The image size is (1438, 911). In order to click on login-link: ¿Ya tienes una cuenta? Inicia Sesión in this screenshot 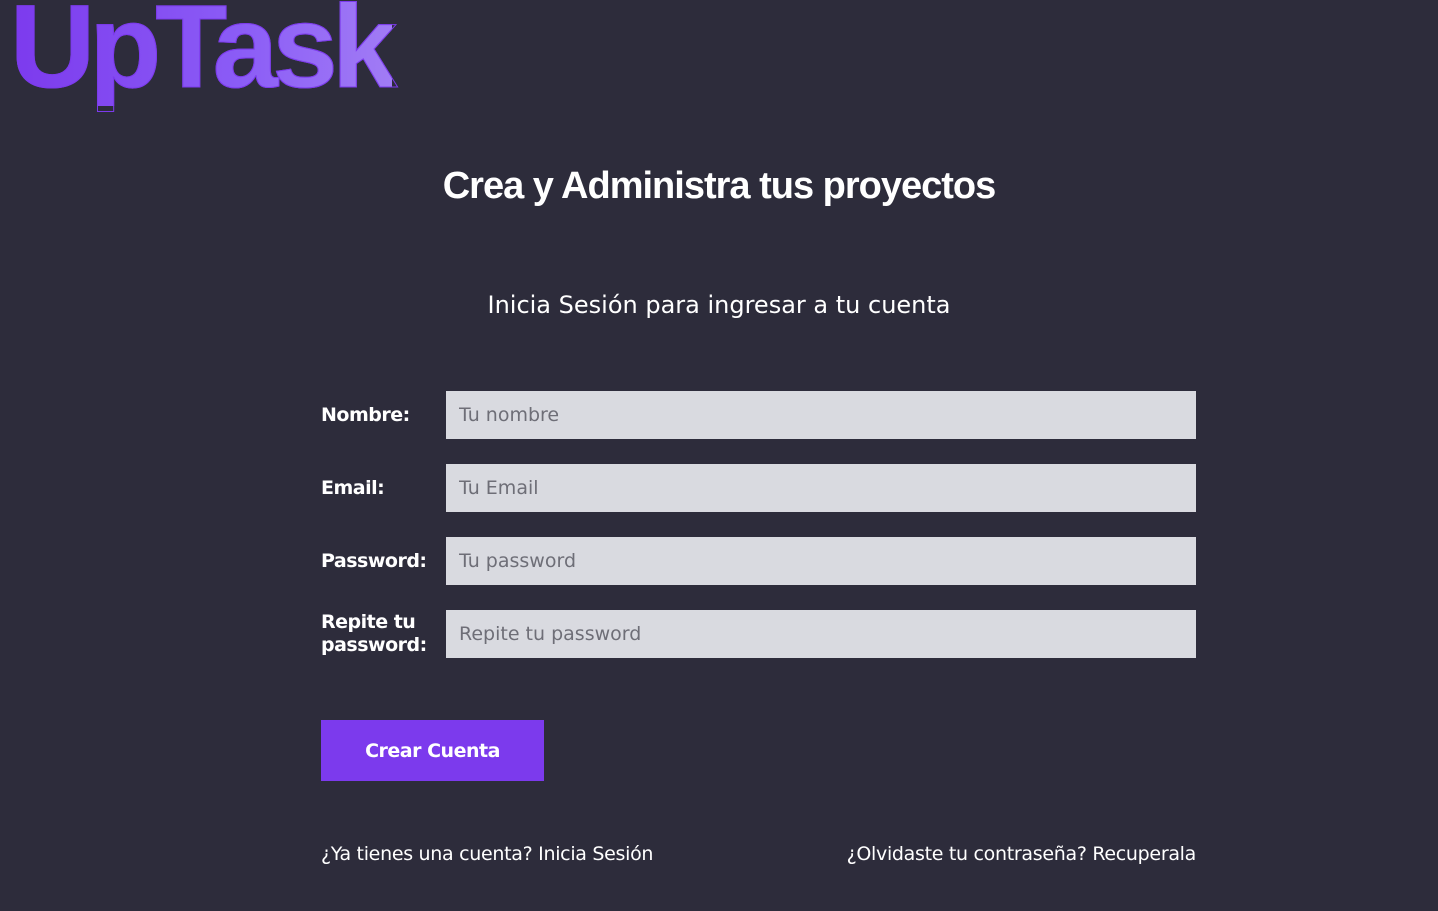, I will do `click(487, 854)`.